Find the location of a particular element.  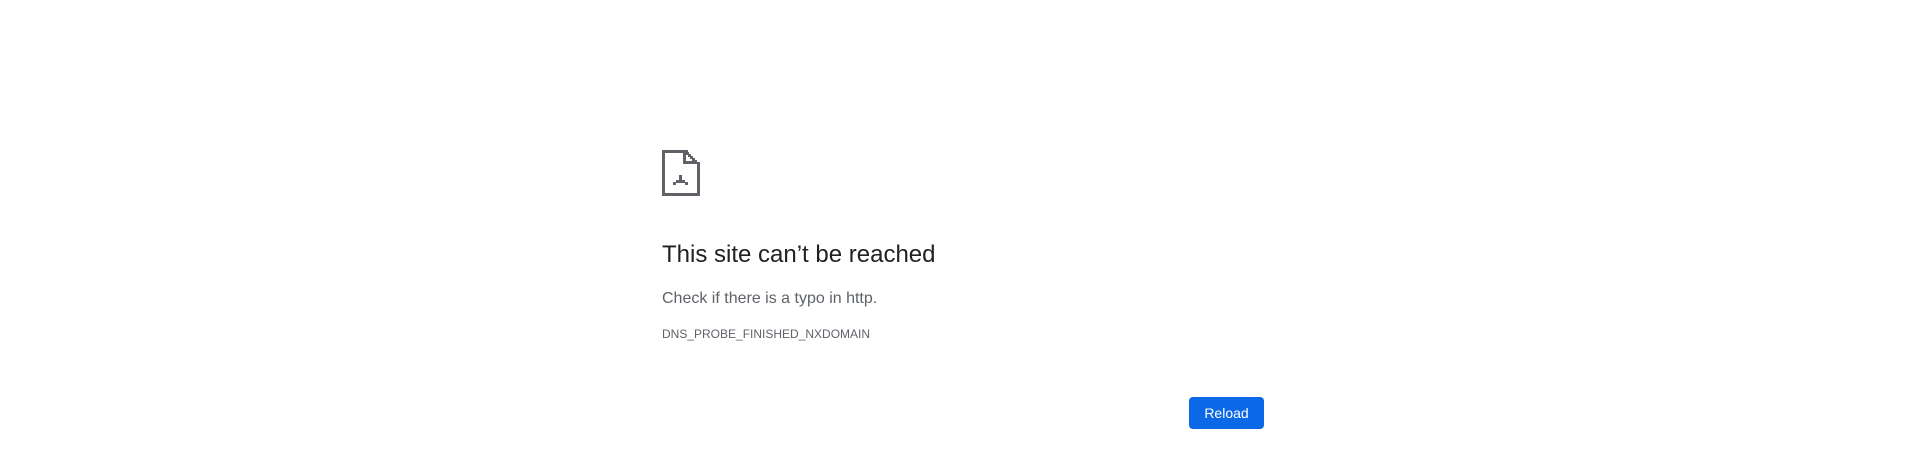

error-message: Check if there is a typo in http. is located at coordinates (770, 298).